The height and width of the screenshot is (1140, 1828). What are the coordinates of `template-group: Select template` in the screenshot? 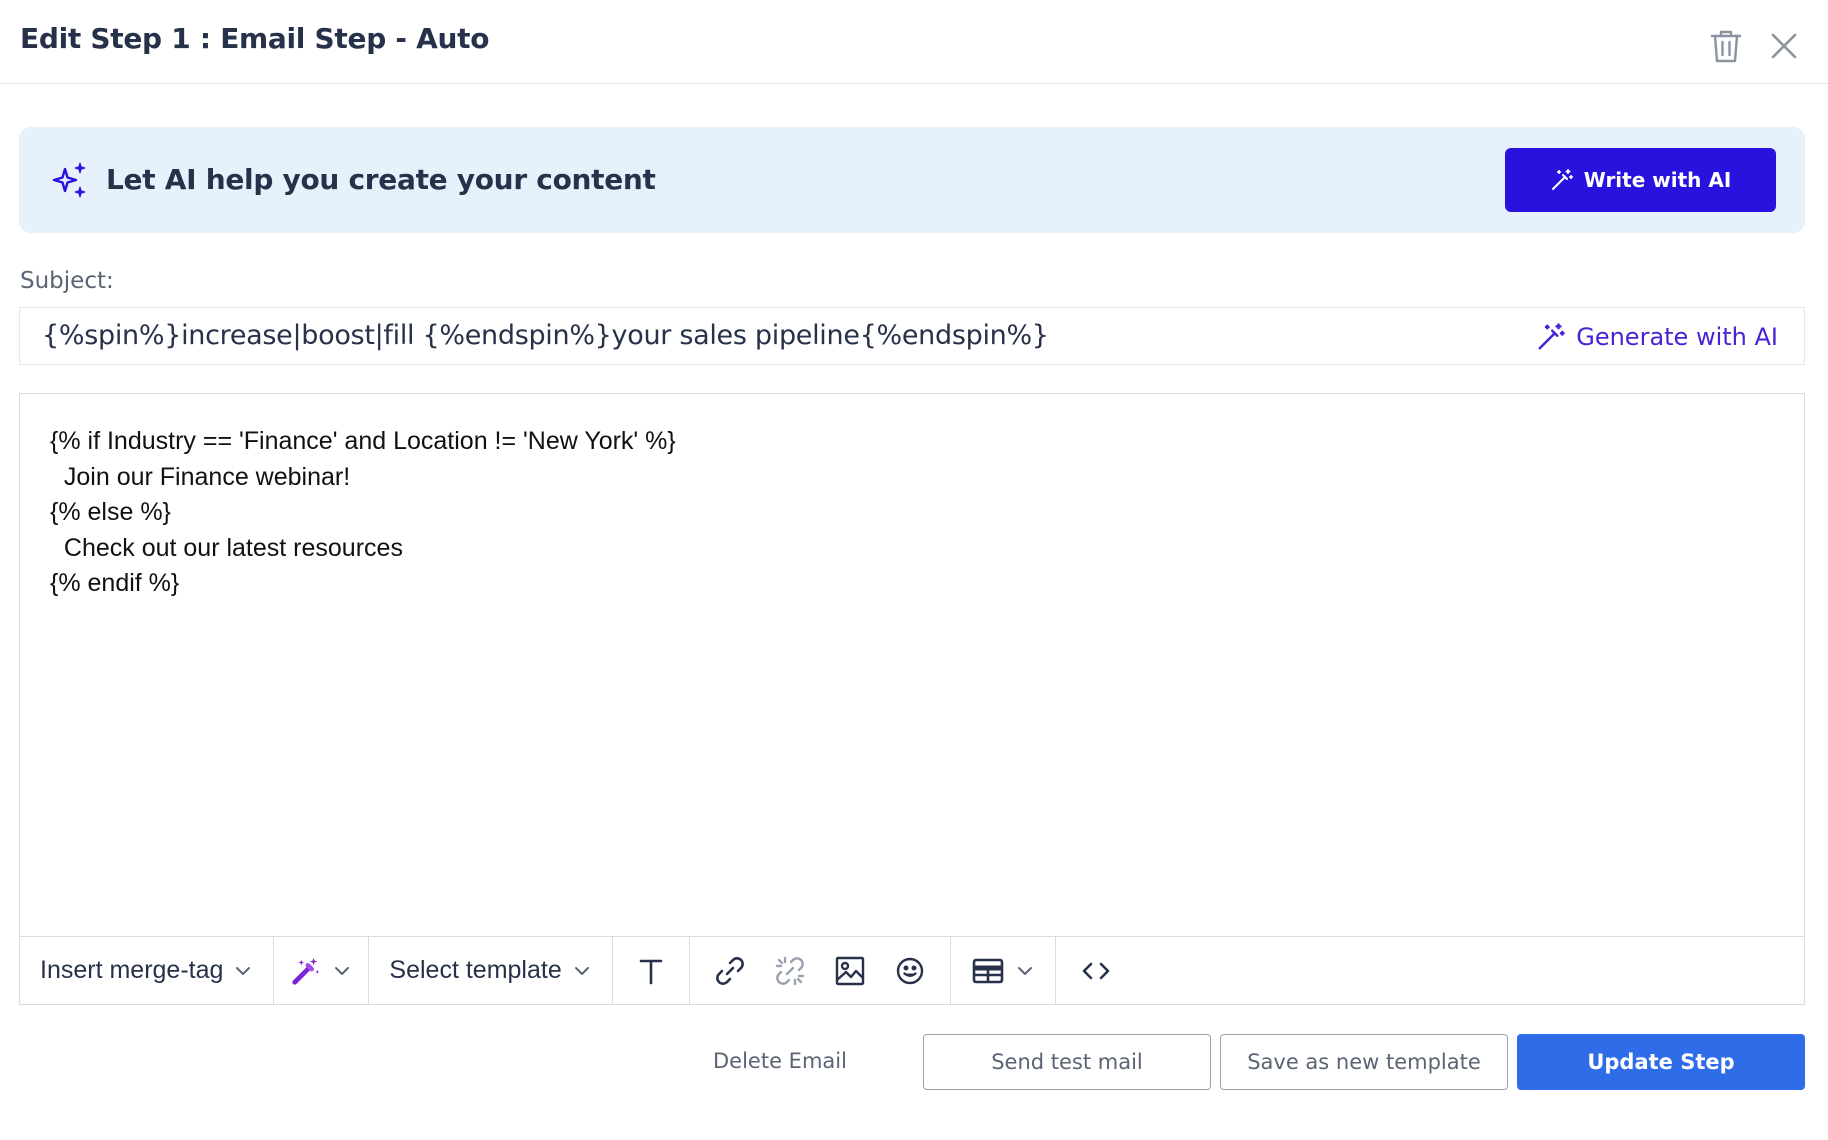 It's located at (491, 970).